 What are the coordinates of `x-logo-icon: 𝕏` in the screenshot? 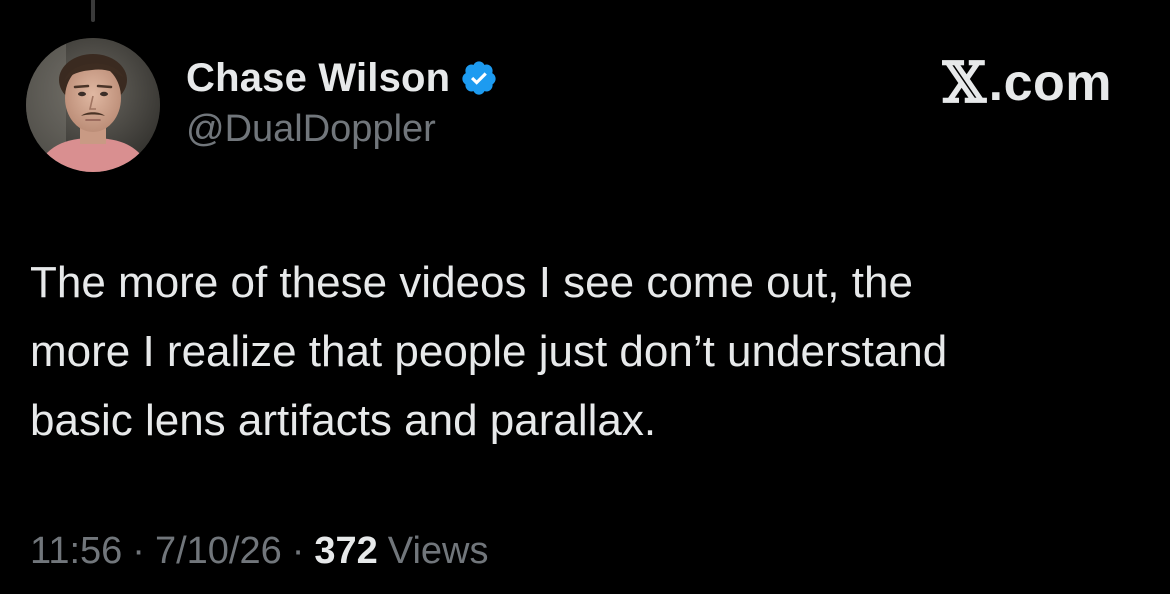 It's located at (964, 83).